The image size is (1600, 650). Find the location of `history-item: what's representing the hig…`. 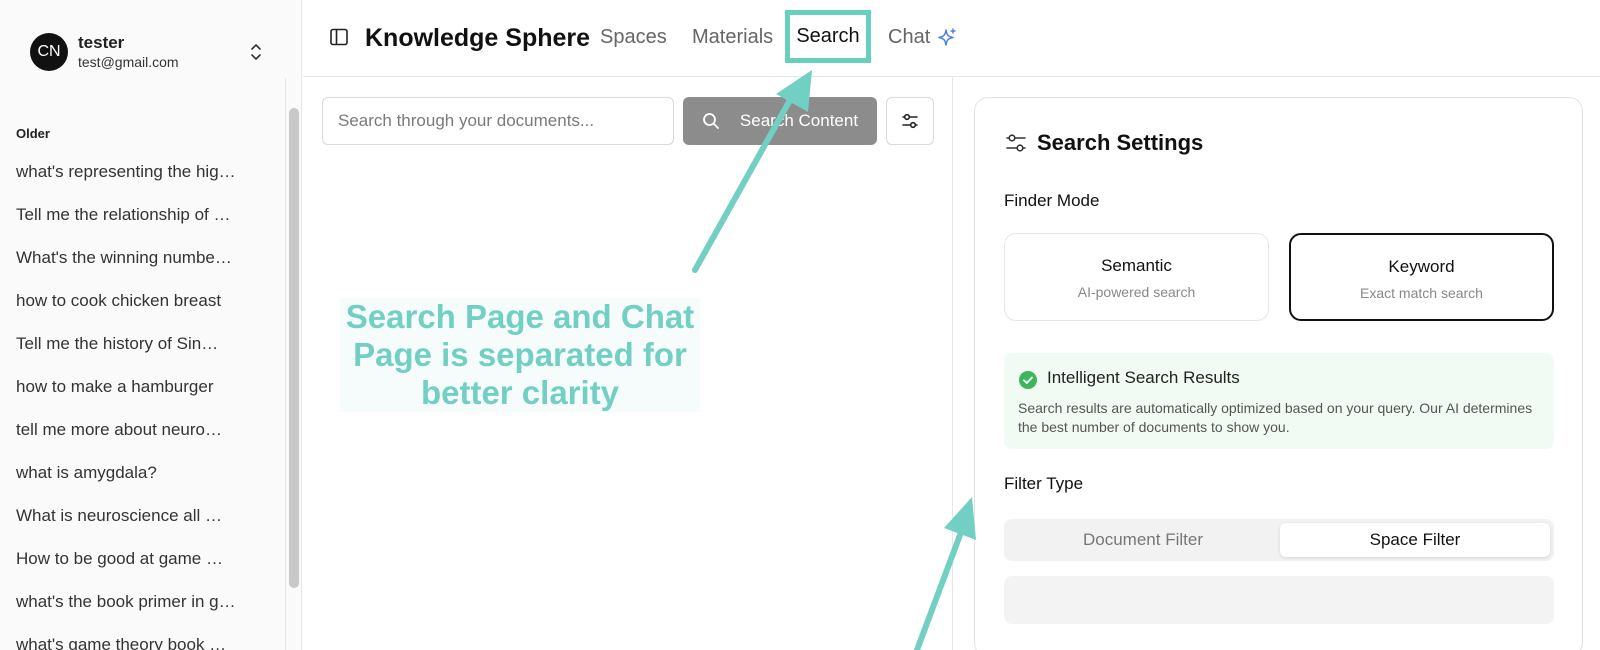

history-item: what's representing the hig… is located at coordinates (128, 171).